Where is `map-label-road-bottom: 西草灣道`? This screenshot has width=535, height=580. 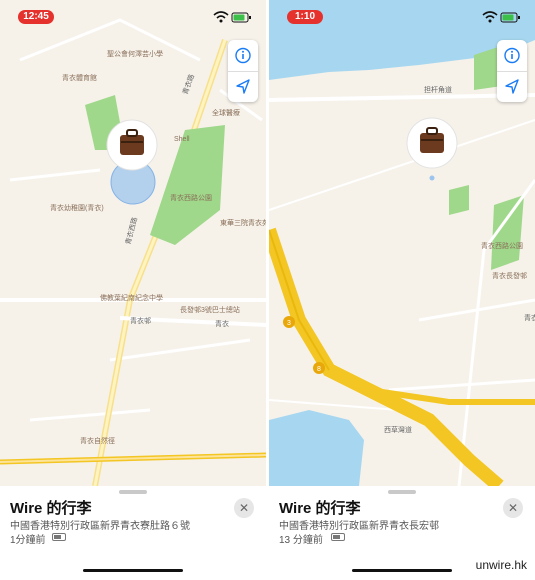
map-label-road-bottom: 西草灣道 is located at coordinates (398, 429).